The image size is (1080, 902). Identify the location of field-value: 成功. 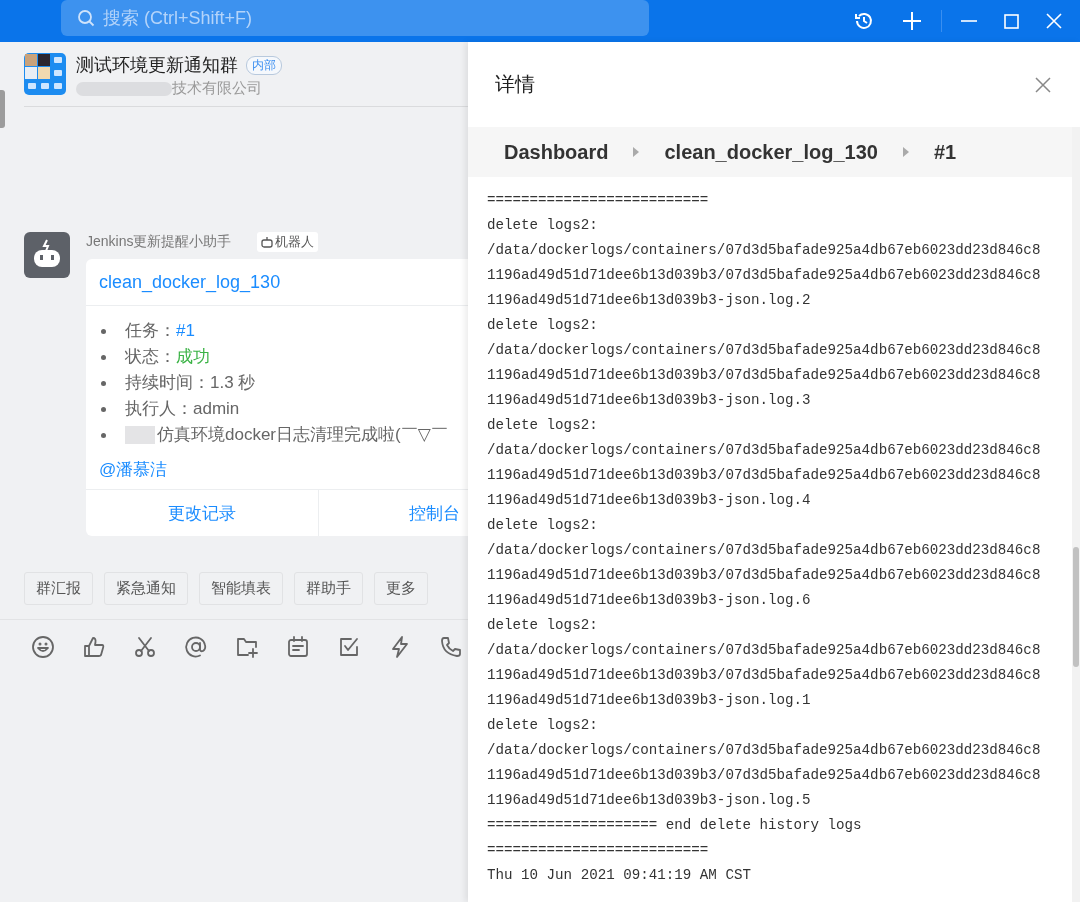
(193, 357).